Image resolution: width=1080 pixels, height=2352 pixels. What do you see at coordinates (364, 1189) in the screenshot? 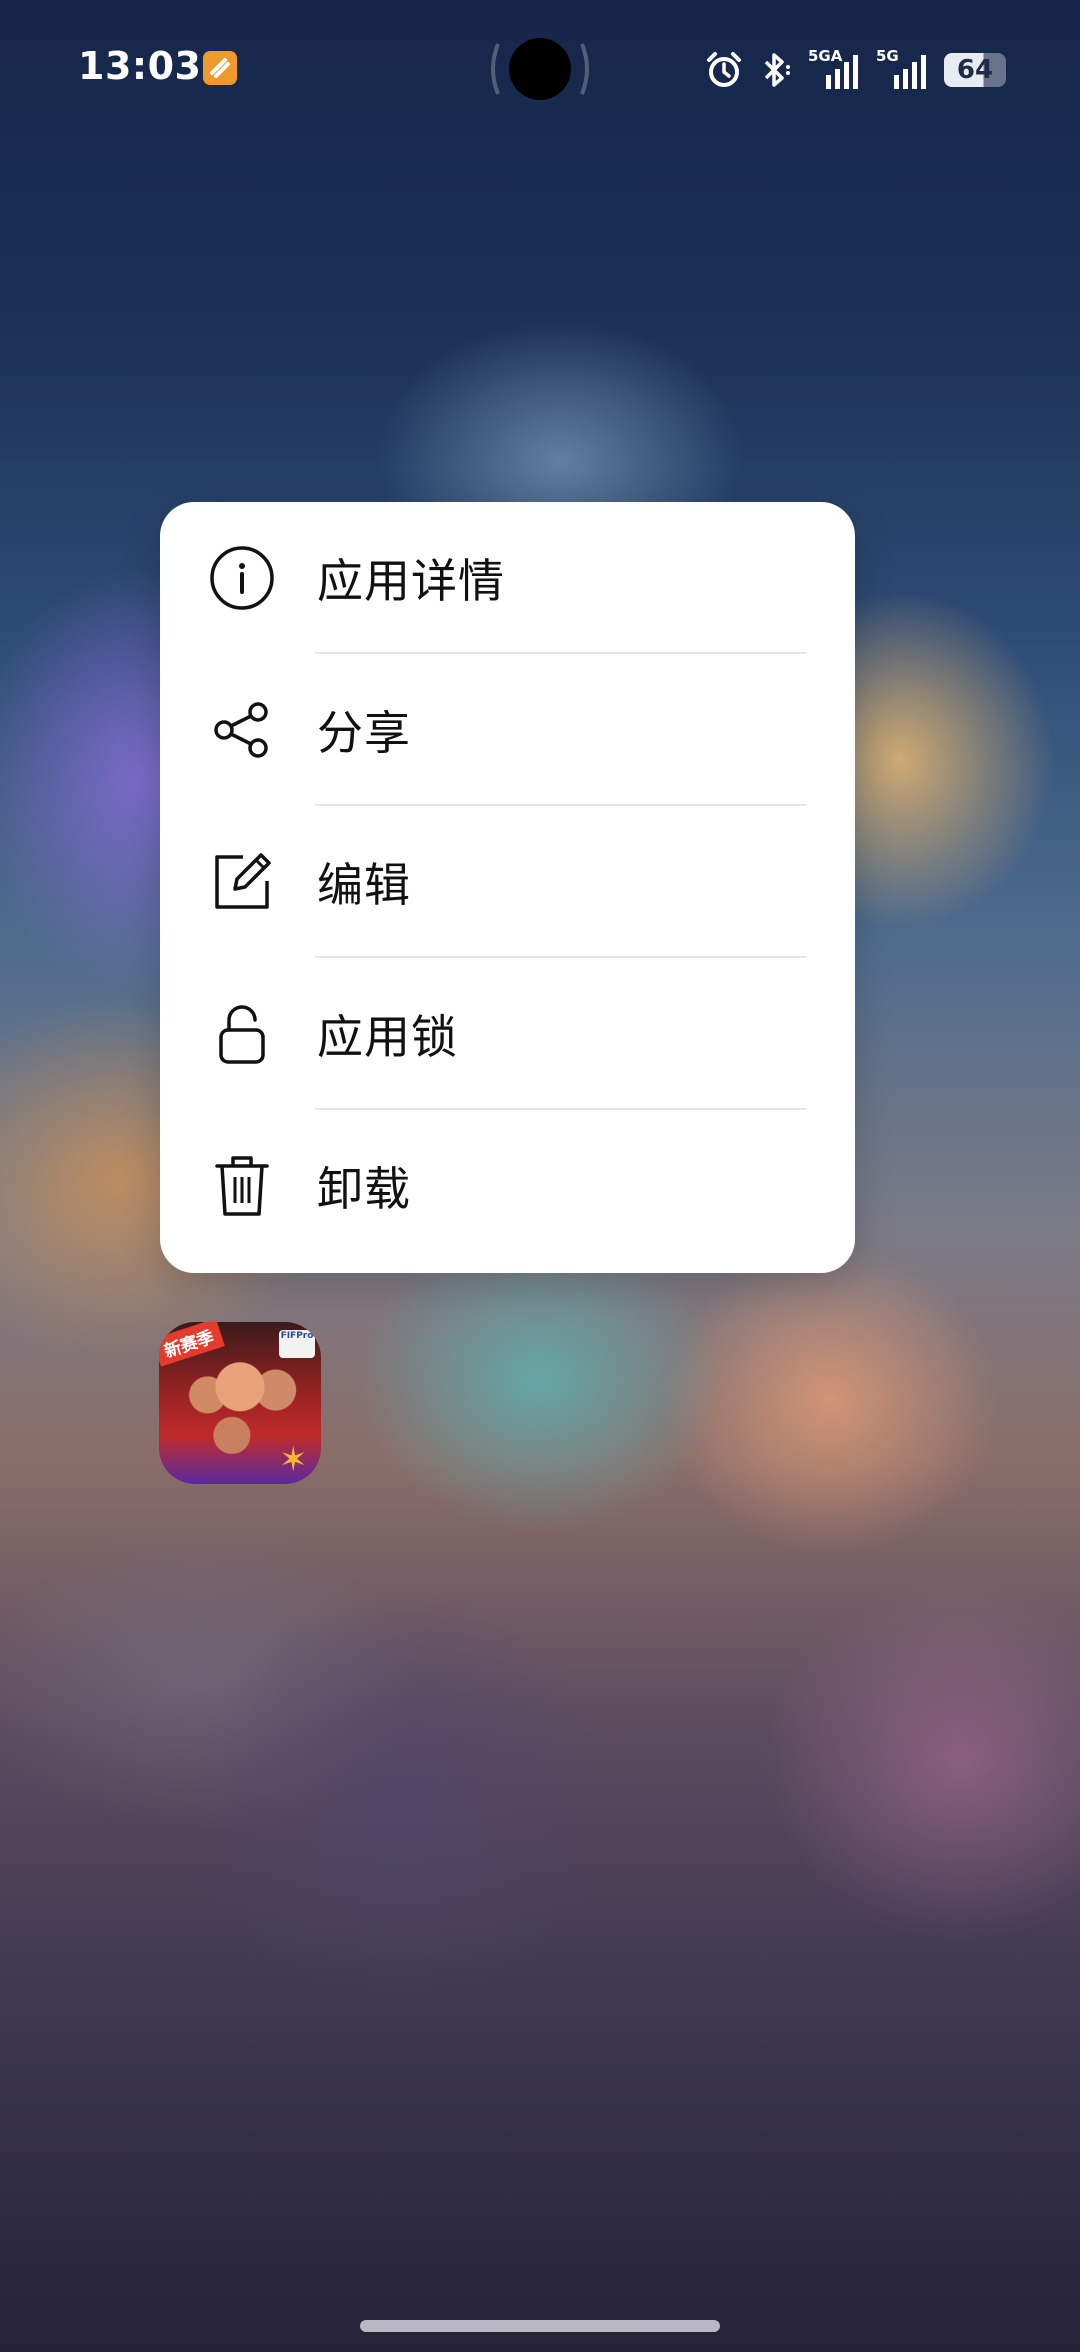
I see `menu-item-label: 卸载` at bounding box center [364, 1189].